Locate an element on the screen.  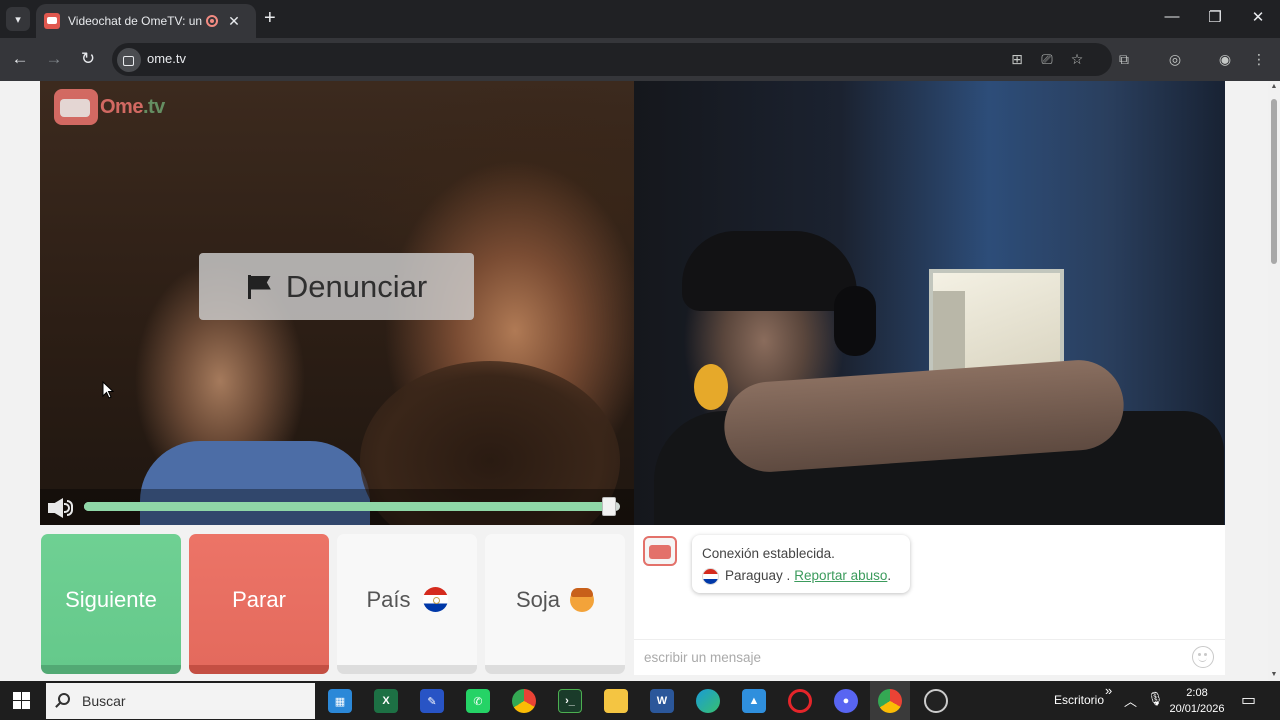
logo-text-tv: .tv is located at coordinates (153, 106).